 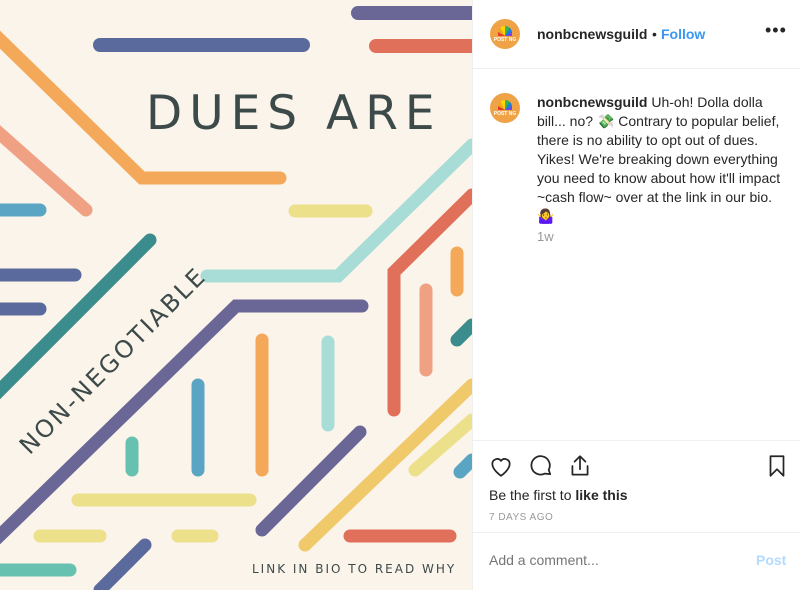 What do you see at coordinates (546, 216) in the screenshot?
I see `shrug-emoji: 🤷‍♀️` at bounding box center [546, 216].